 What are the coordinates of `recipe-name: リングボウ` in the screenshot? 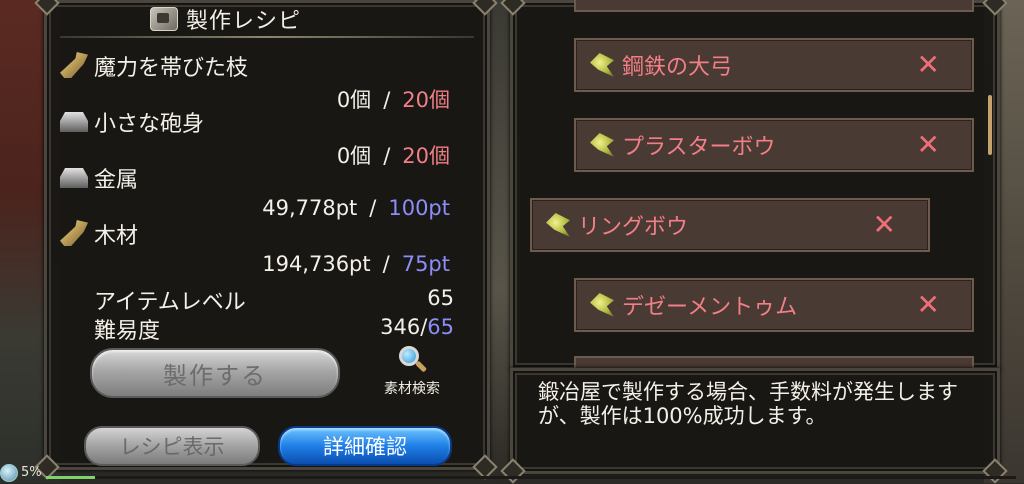 It's located at (633, 227).